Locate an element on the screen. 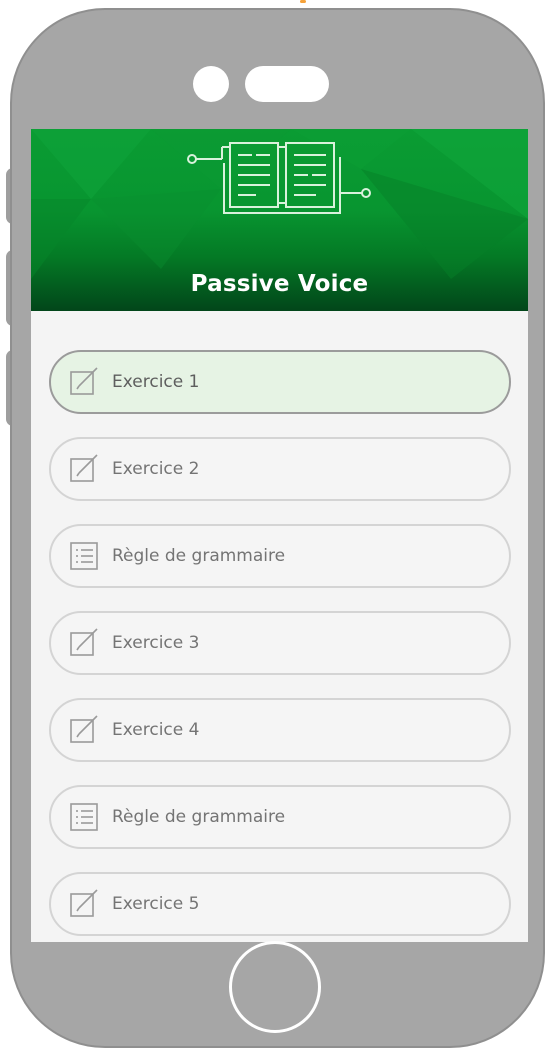 This screenshot has height=1050, width=546. home-button is located at coordinates (275, 987).